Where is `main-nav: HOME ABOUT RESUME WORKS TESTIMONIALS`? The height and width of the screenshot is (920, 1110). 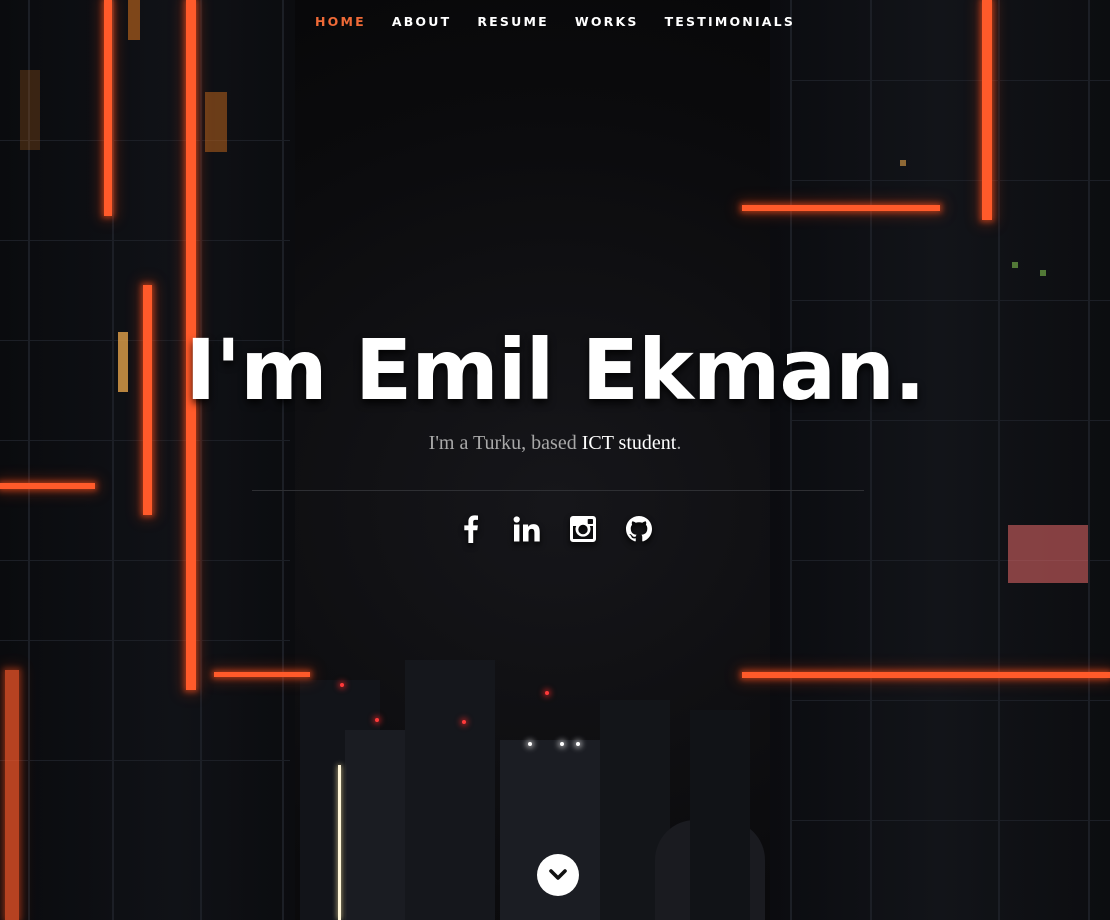
main-nav: HOME ABOUT RESUME WORKS TESTIMONIALS is located at coordinates (555, 21).